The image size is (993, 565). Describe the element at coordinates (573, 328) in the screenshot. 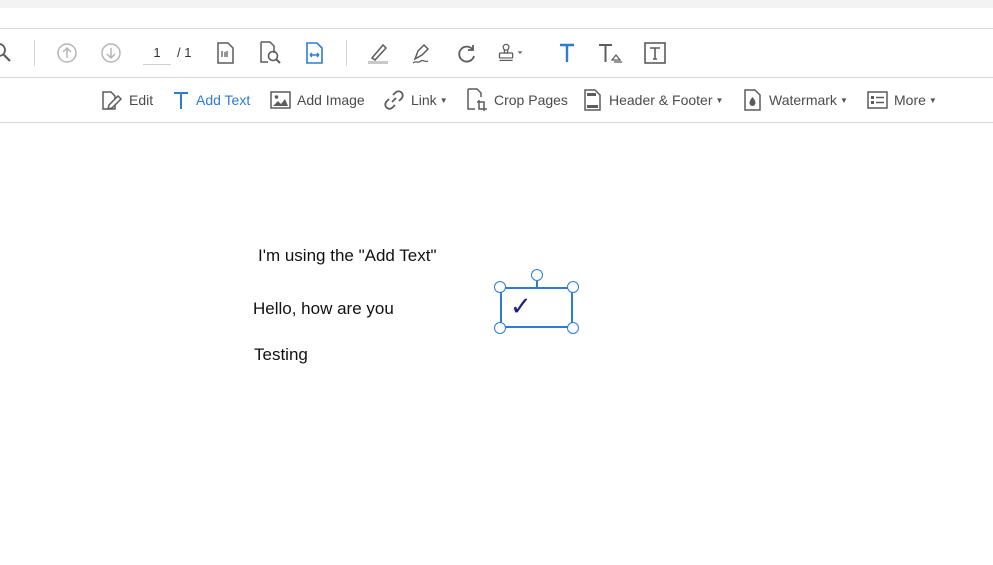

I see `resize-handle-bottom-right` at that location.